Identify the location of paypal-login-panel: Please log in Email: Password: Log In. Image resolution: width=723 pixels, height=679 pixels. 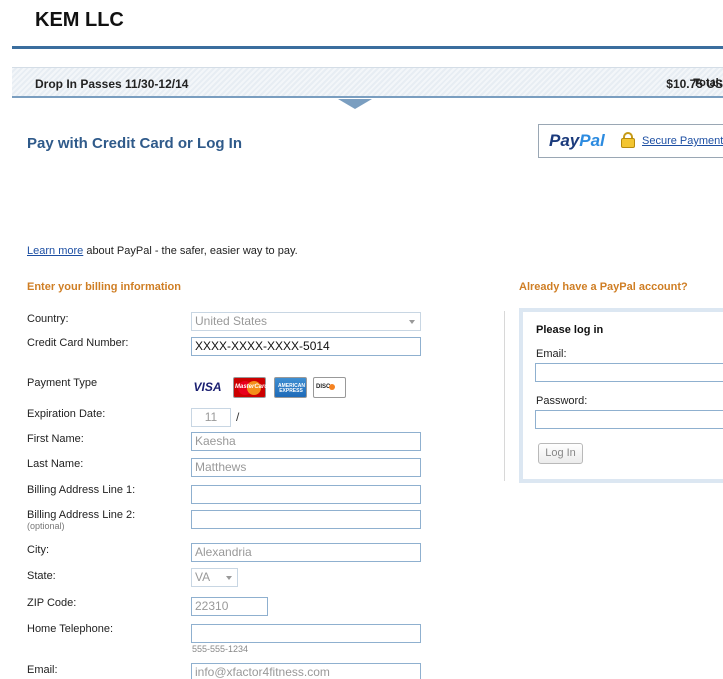
(621, 395).